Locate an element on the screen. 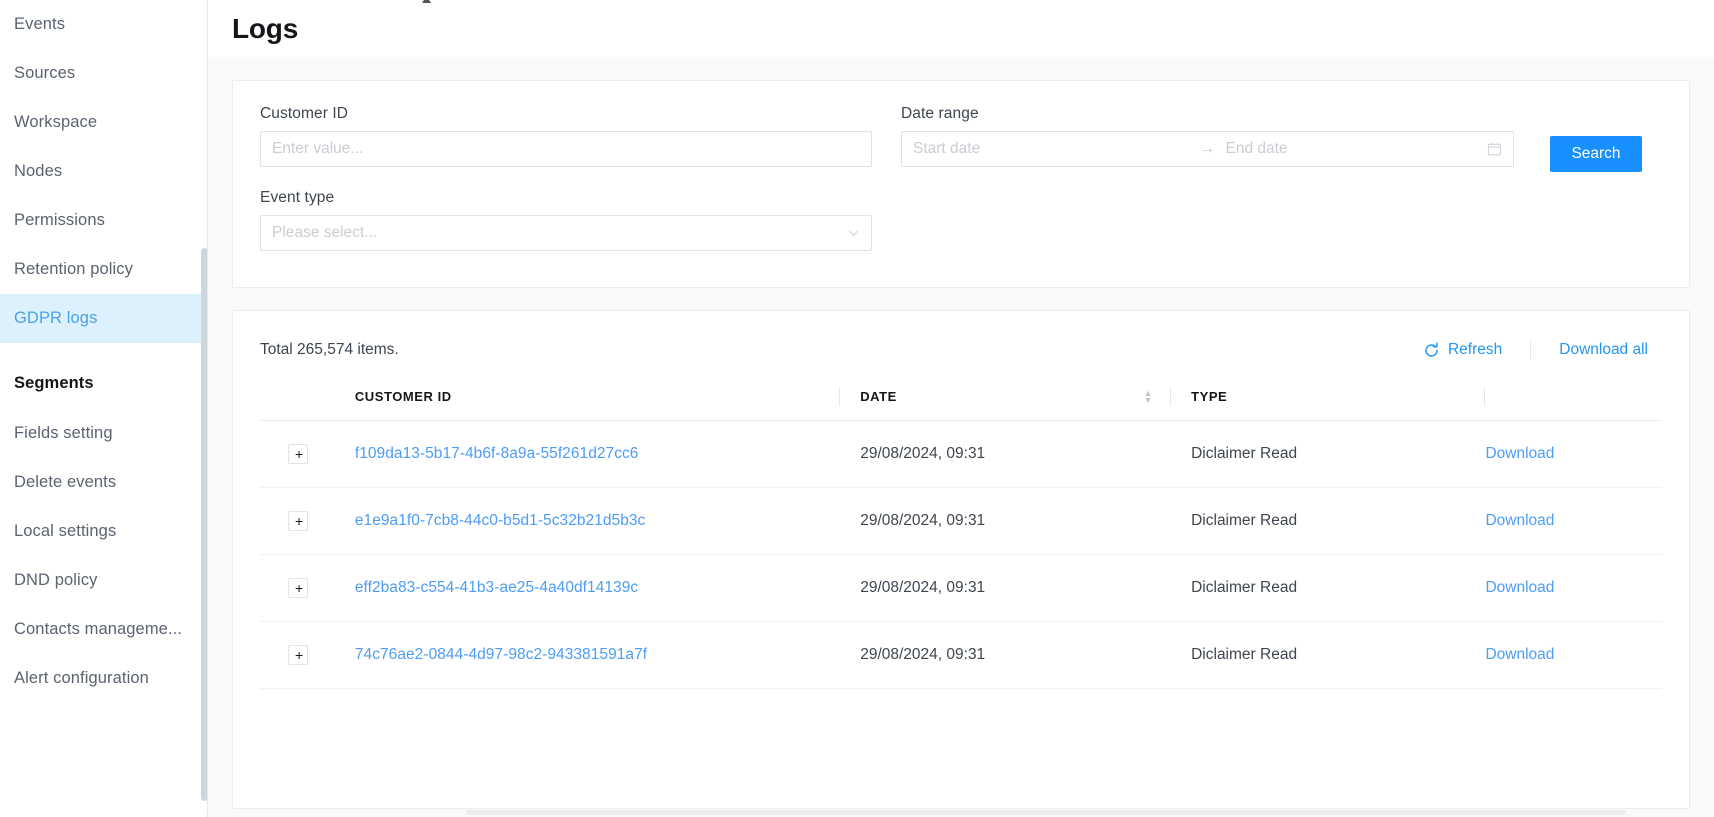 The width and height of the screenshot is (1714, 817). customer-id-label: Customer ID is located at coordinates (304, 113).